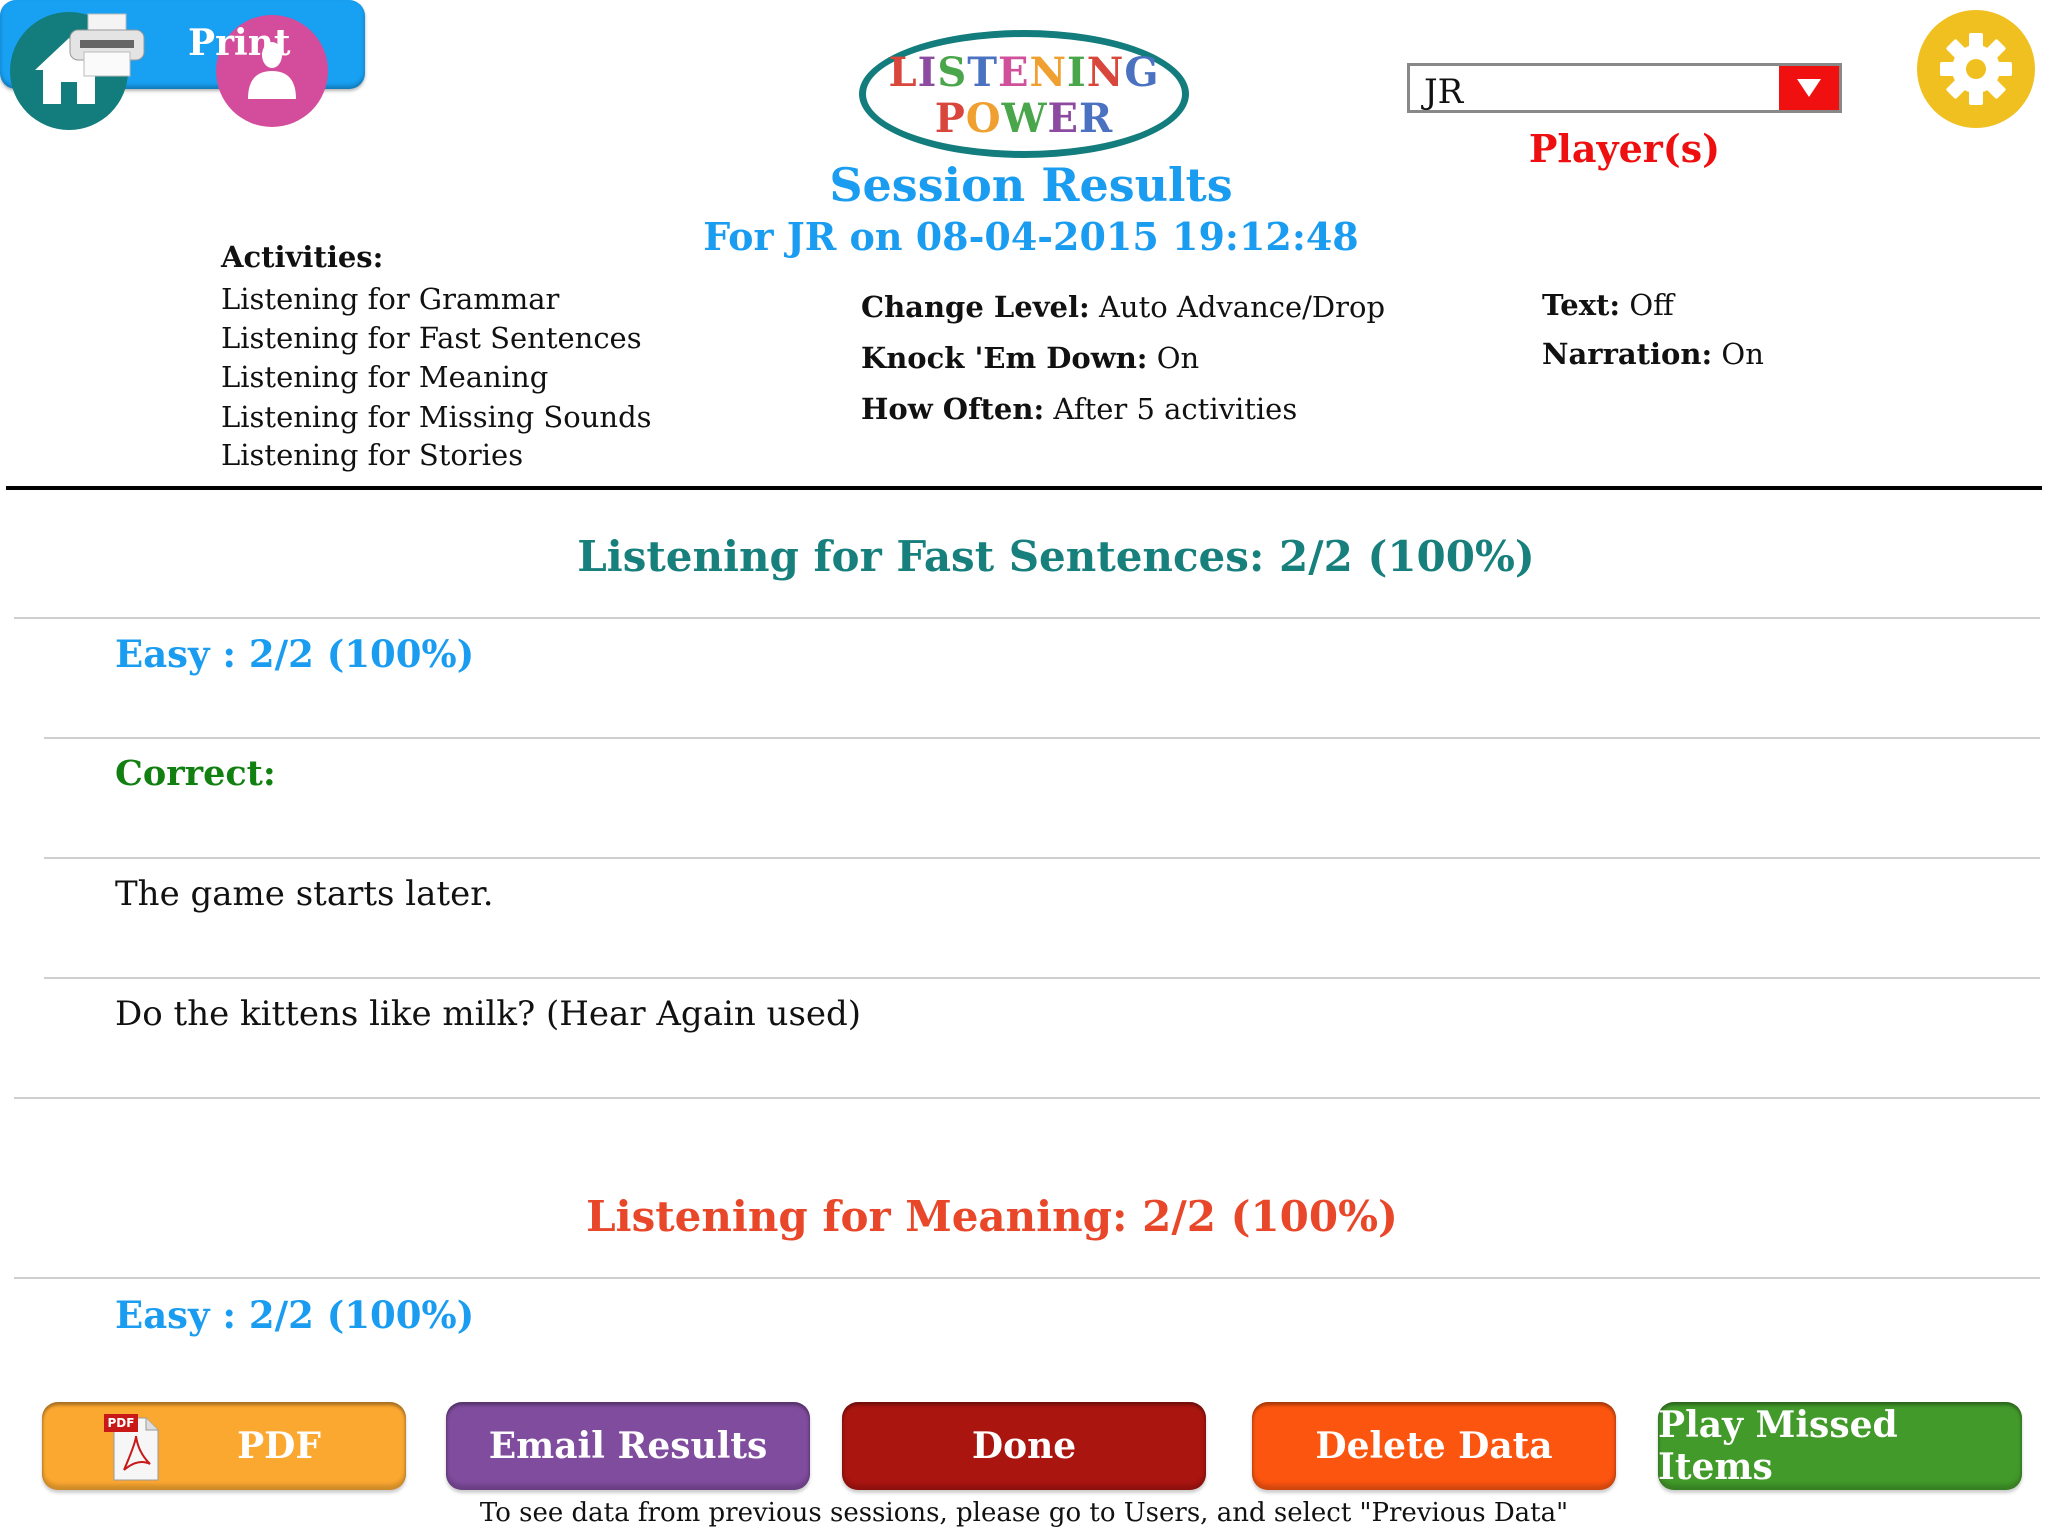 This screenshot has height=1536, width=2048. What do you see at coordinates (224, 1446) in the screenshot?
I see `pdf-button: PDF PDF` at bounding box center [224, 1446].